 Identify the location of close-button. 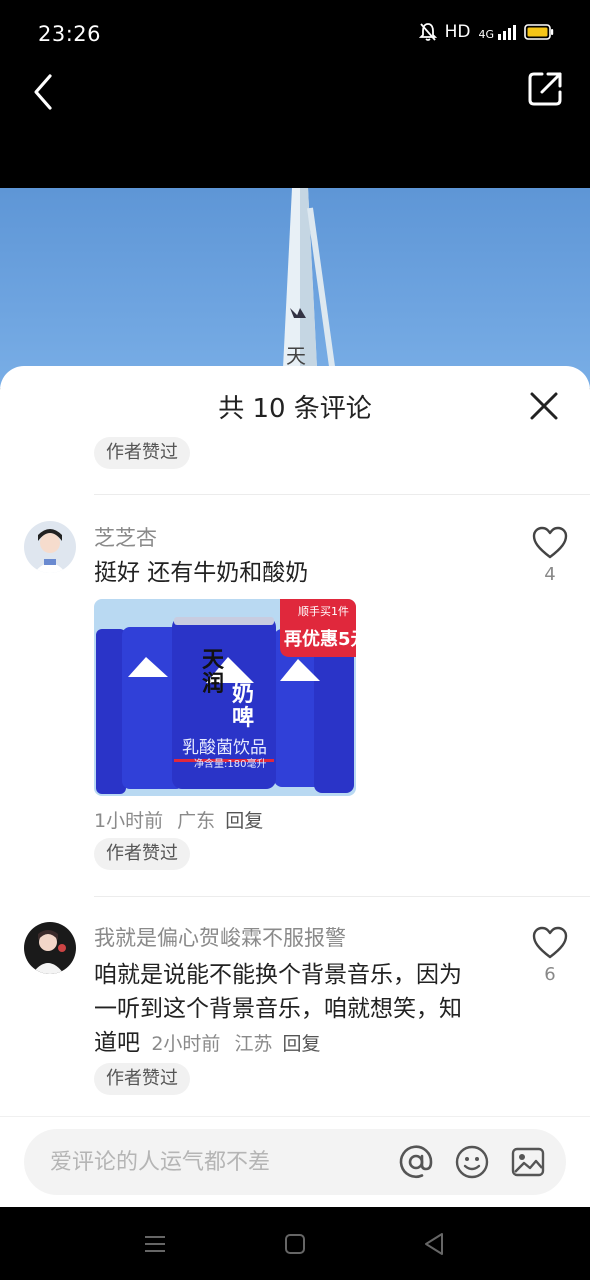
(544, 406).